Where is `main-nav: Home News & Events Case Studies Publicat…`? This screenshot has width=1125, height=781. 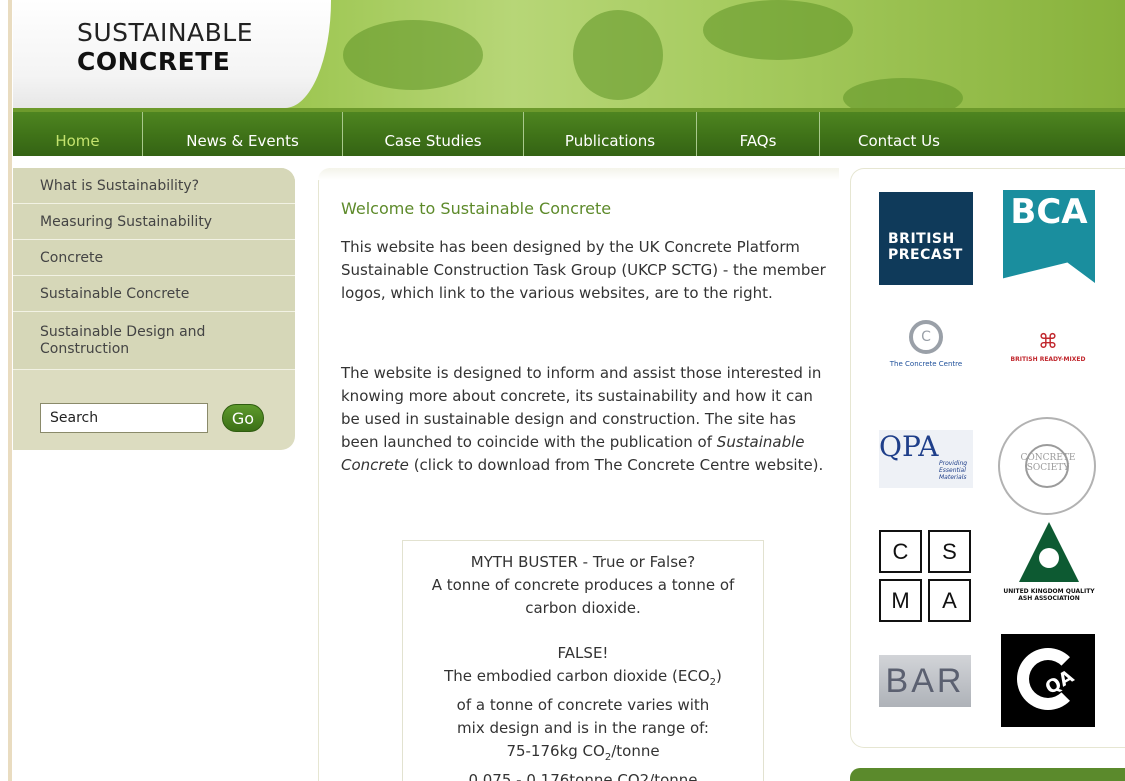
main-nav: Home News & Events Case Studies Publicat… is located at coordinates (569, 134).